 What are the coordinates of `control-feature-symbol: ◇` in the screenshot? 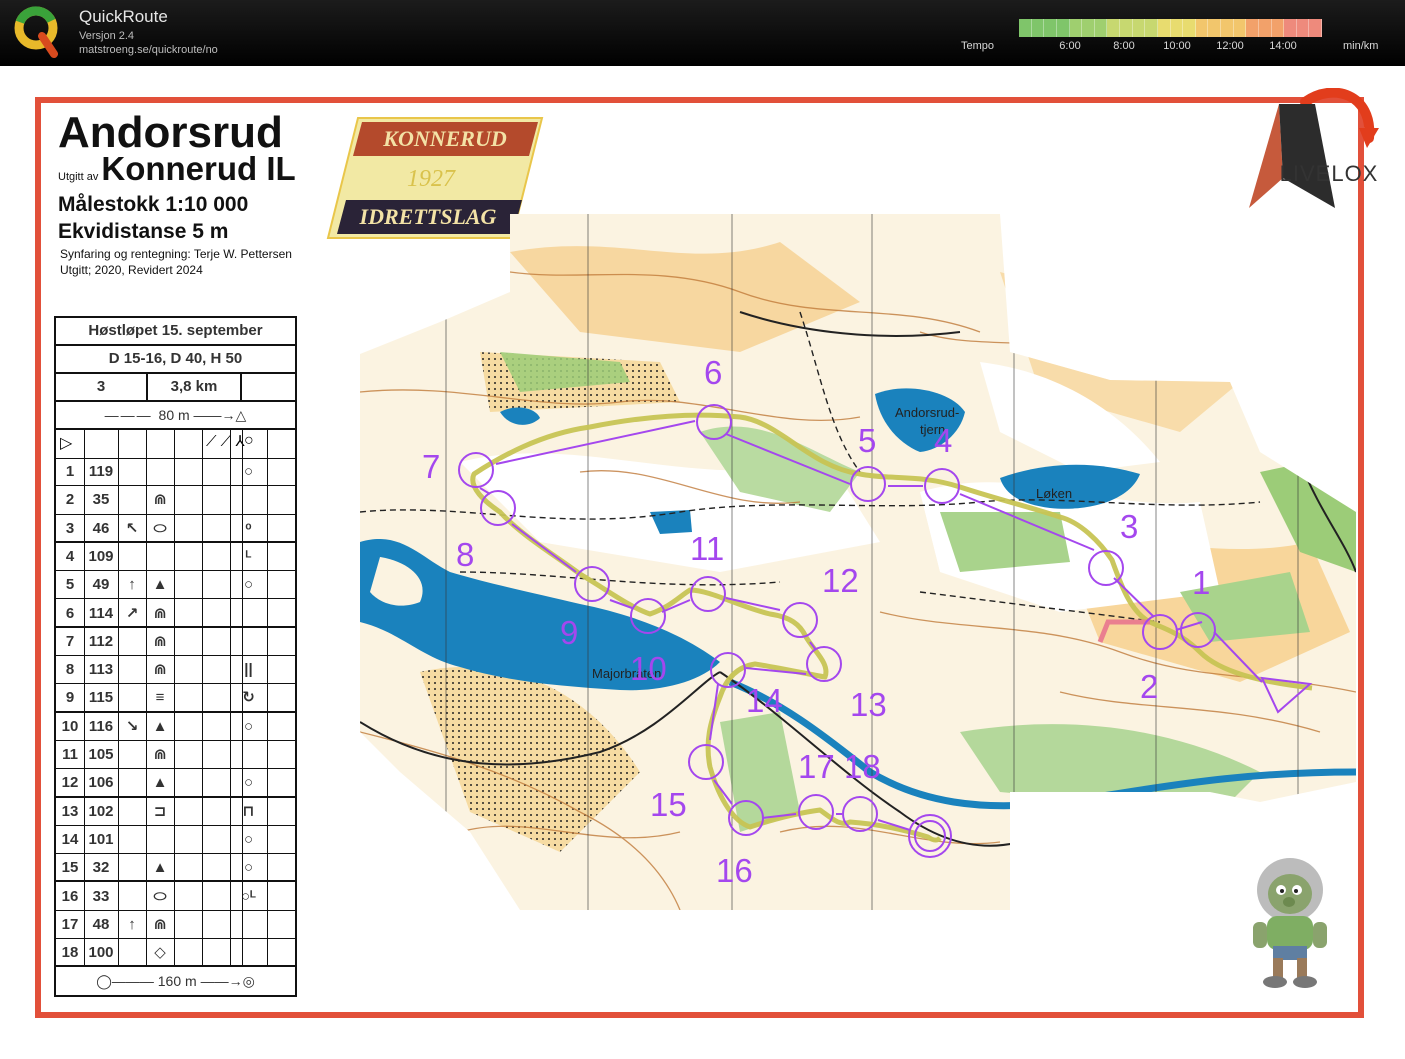 It's located at (160, 953).